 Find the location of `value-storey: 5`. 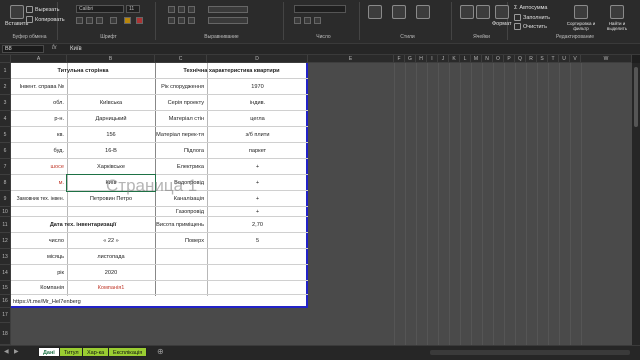

value-storey: 5 is located at coordinates (257, 241).